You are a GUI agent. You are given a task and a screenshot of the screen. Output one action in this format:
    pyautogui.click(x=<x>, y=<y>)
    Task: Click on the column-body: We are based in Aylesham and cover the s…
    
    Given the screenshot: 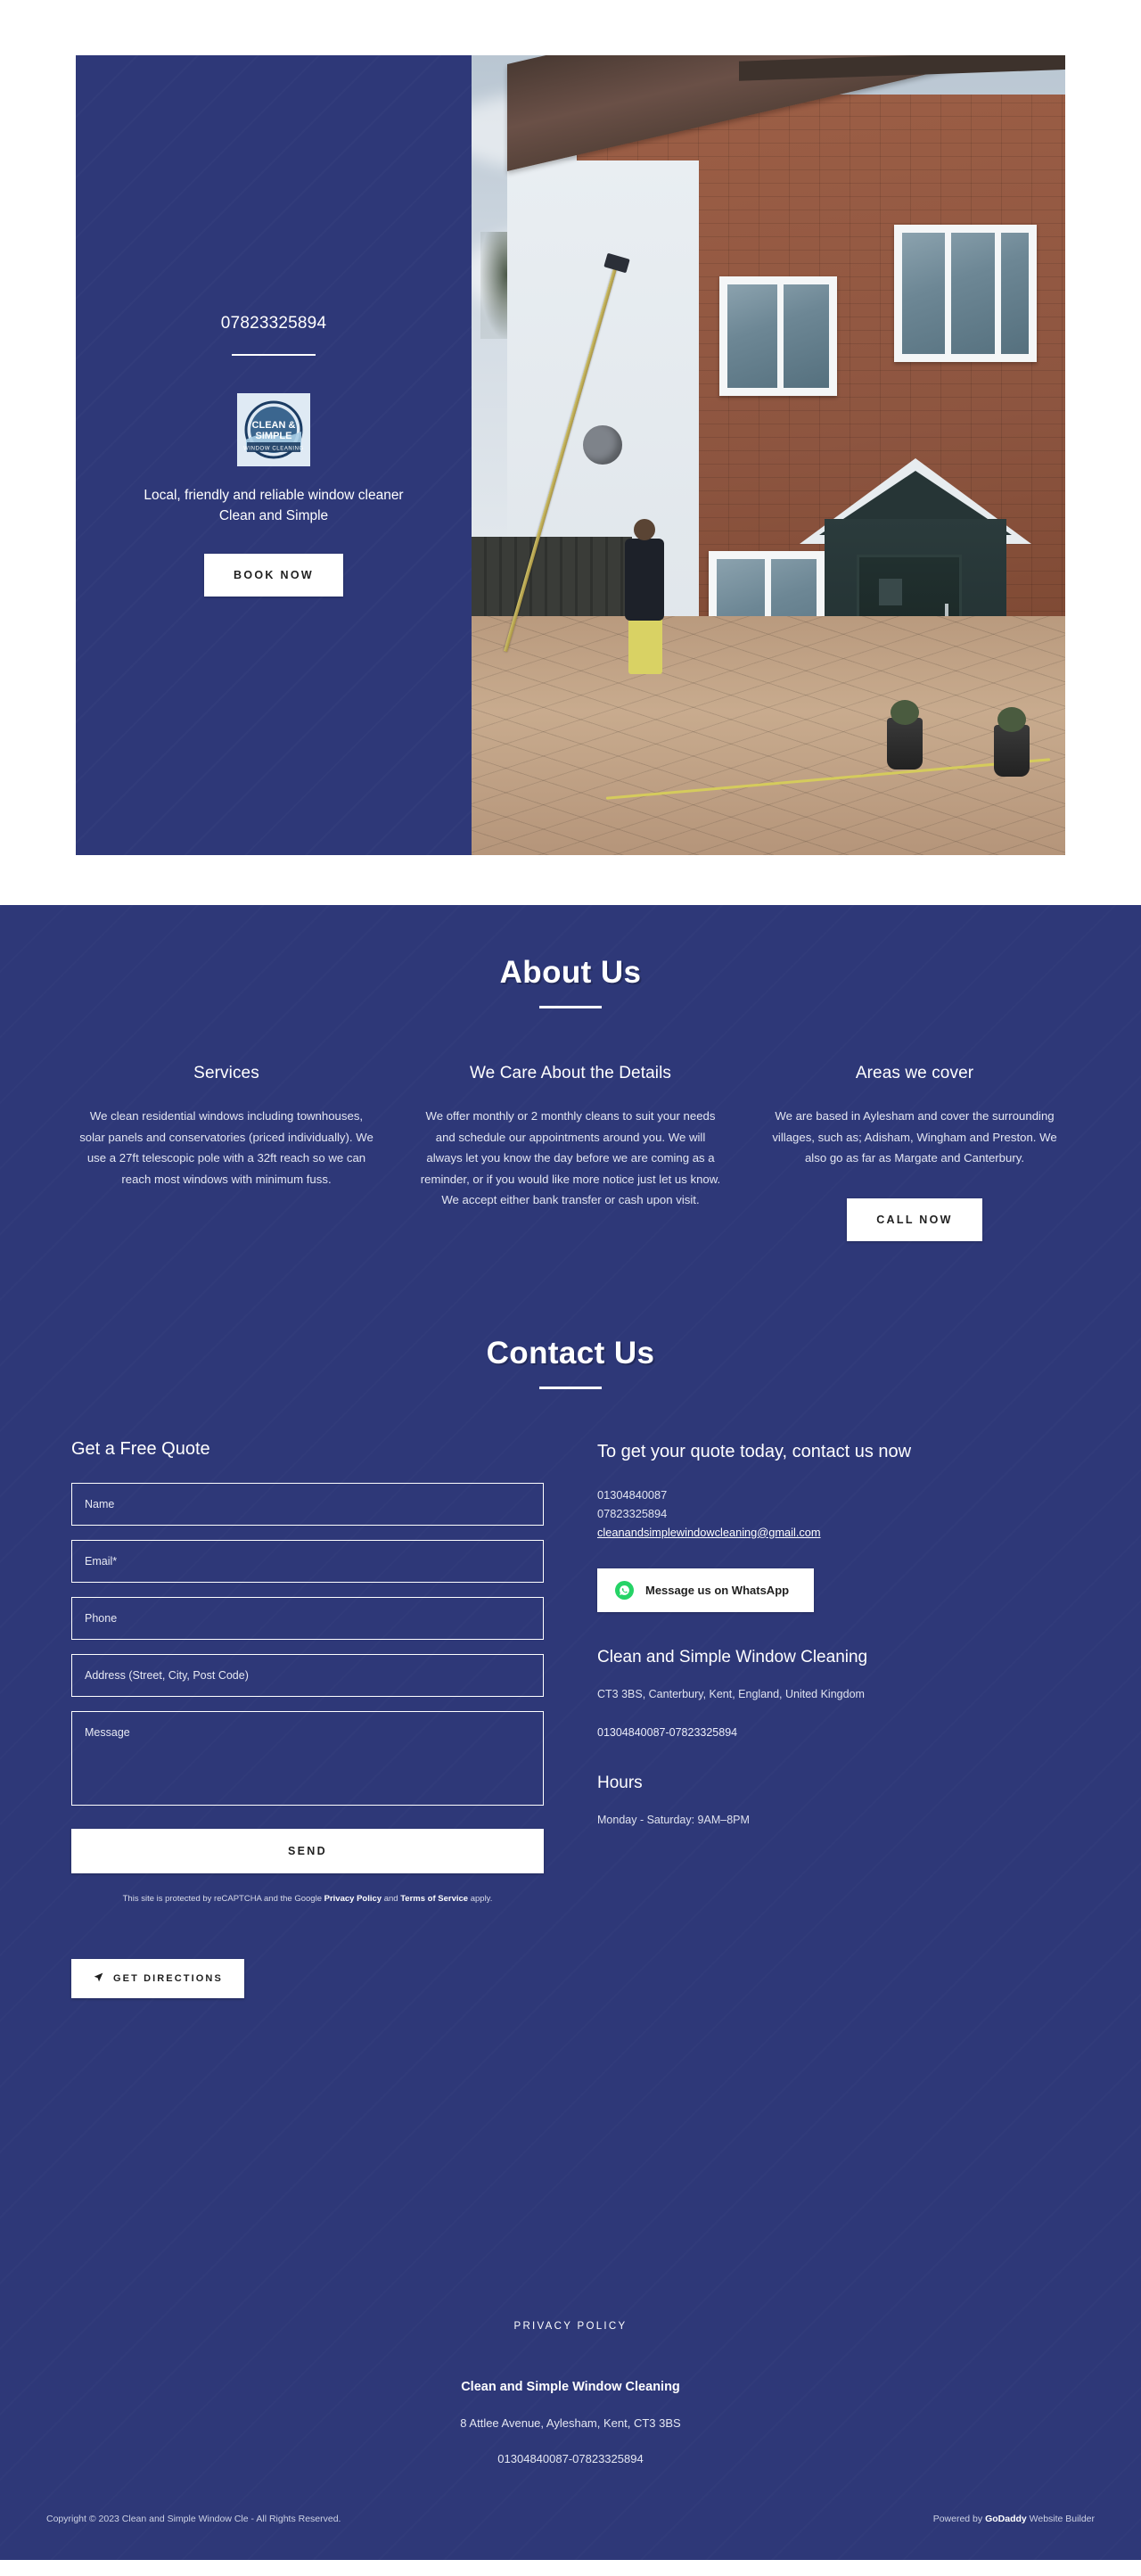 What is the action you would take?
    pyautogui.click(x=914, y=1137)
    